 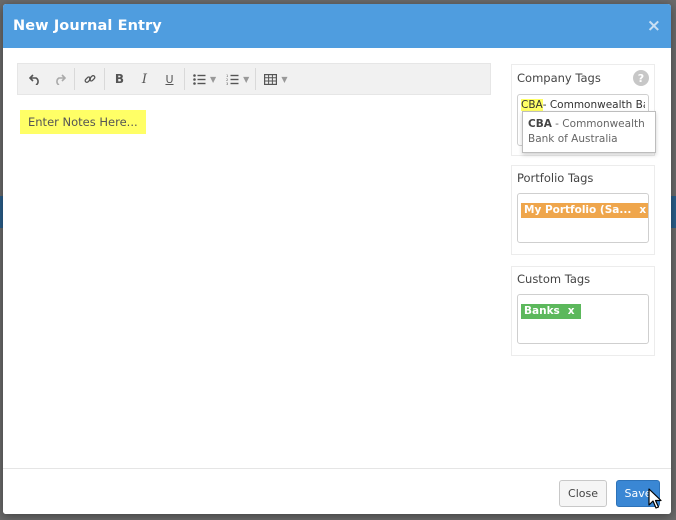 I want to click on close-button: Close, so click(x=583, y=493).